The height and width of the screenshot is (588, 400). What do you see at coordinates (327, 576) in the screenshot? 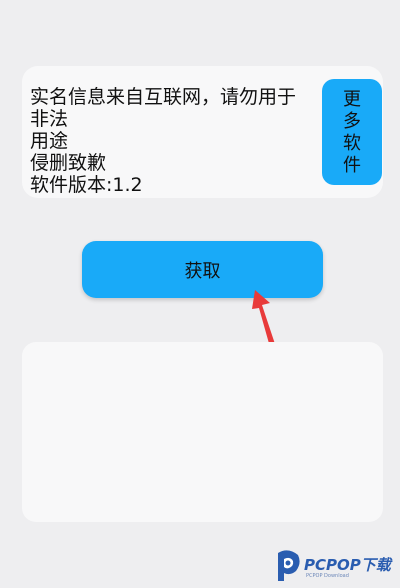
I see `watermark-sub: PCPOP Download` at bounding box center [327, 576].